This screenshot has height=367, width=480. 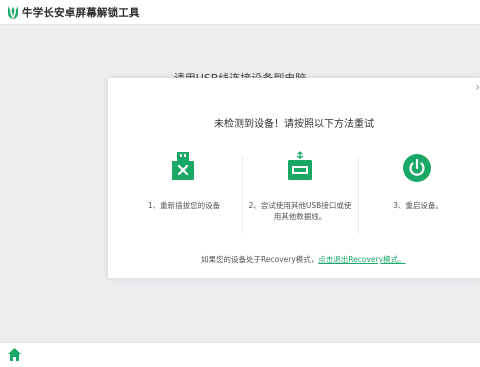 I want to click on step-1-line-1: 1、重新插拔您的设备, so click(x=184, y=205).